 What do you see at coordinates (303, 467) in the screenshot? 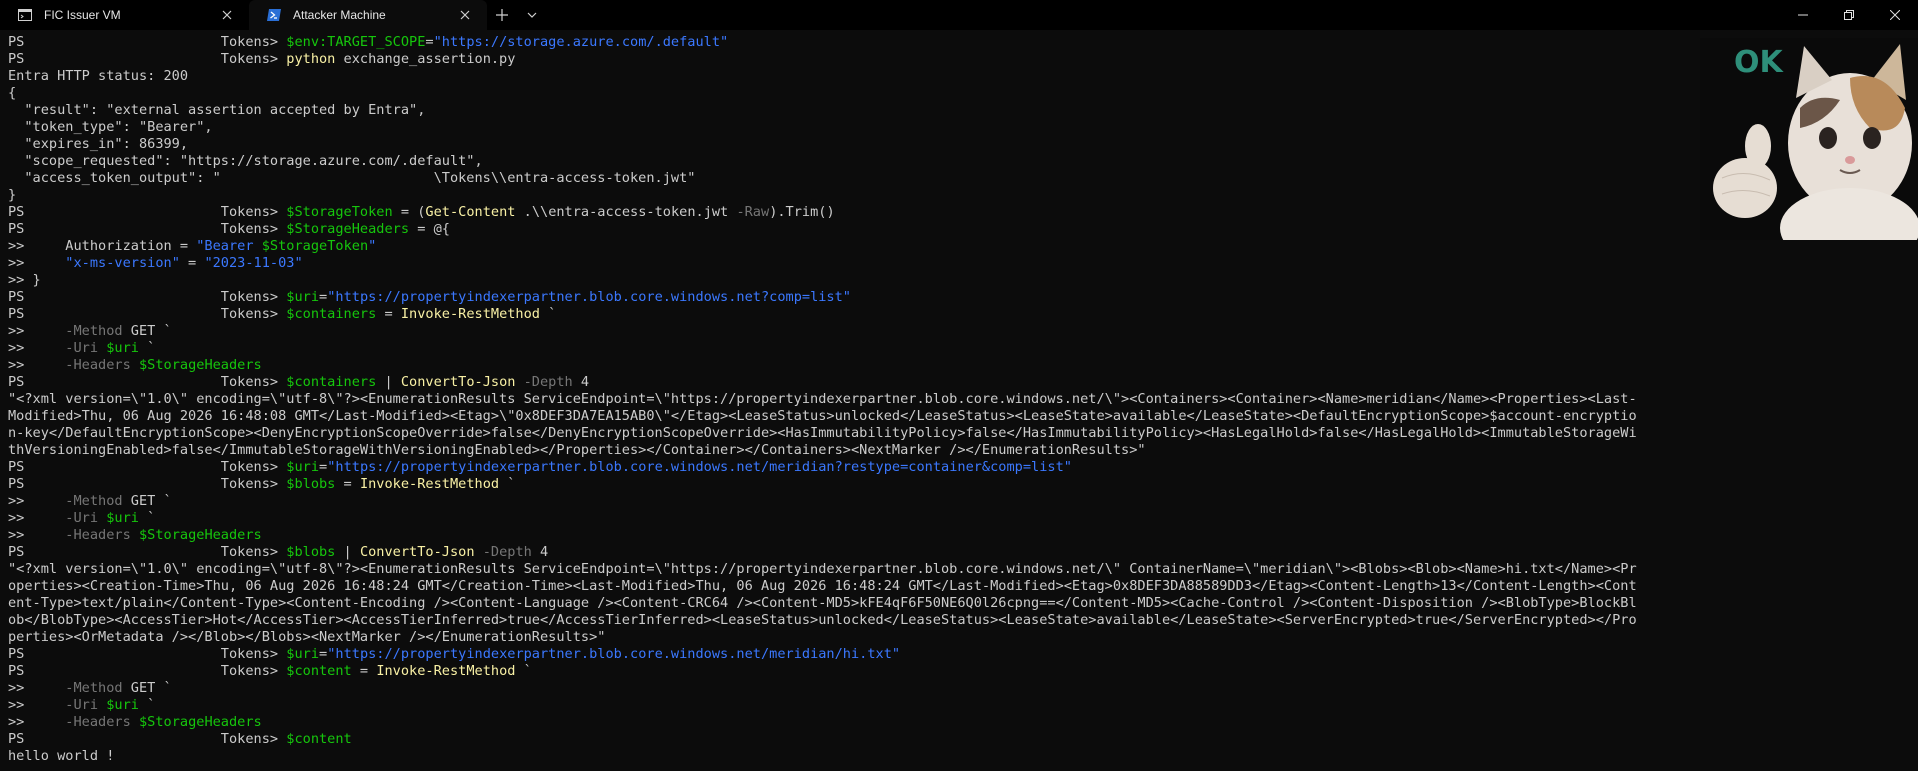
I see `terminal-text: $uri` at bounding box center [303, 467].